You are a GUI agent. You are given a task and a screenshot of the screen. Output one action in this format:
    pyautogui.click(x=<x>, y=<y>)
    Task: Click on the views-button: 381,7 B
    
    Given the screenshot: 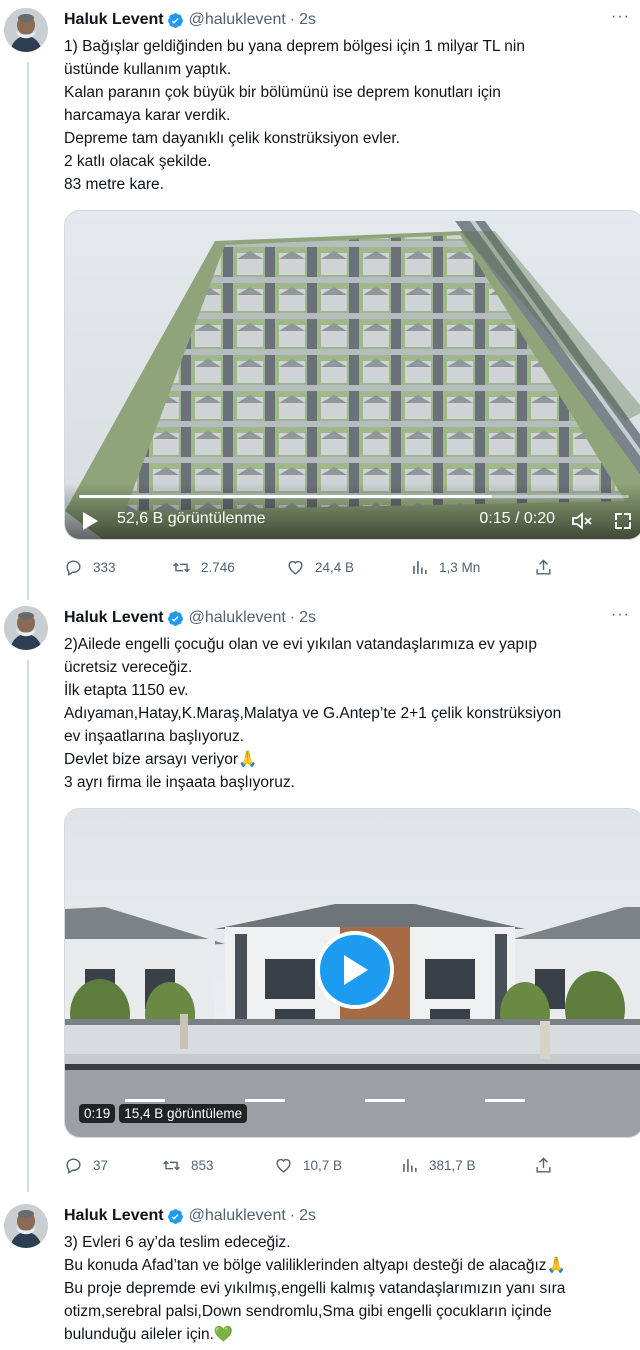 What is the action you would take?
    pyautogui.click(x=438, y=1165)
    